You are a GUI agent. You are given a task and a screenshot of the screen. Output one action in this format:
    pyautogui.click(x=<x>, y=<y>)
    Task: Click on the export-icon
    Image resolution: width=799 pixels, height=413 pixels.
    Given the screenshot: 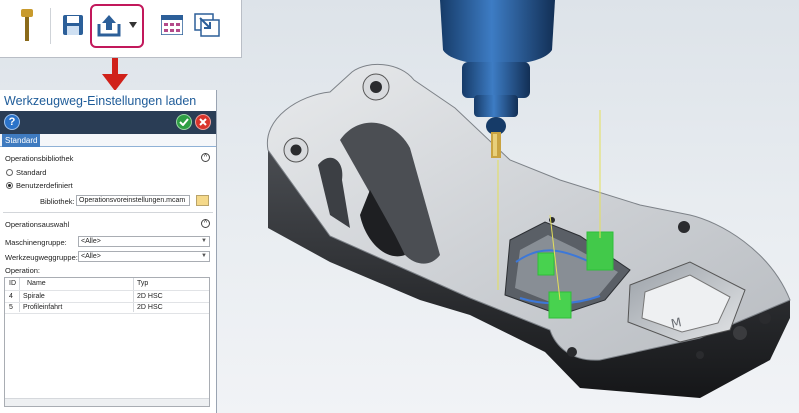 What is the action you would take?
    pyautogui.click(x=109, y=26)
    